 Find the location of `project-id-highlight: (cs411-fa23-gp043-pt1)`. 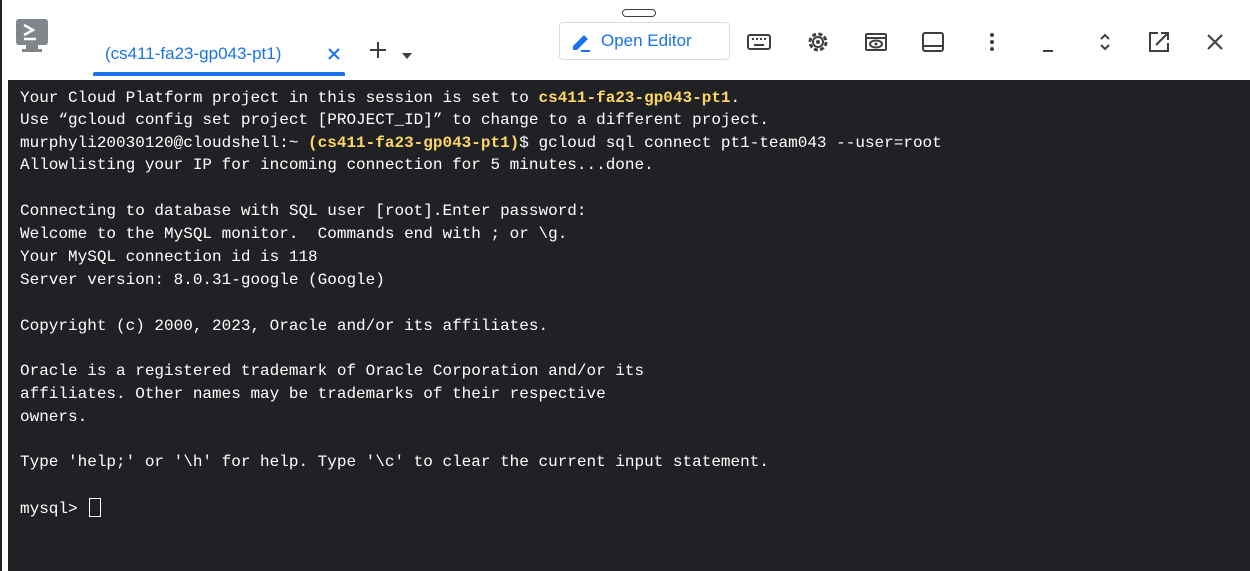

project-id-highlight: (cs411-fa23-gp043-pt1) is located at coordinates (414, 143).